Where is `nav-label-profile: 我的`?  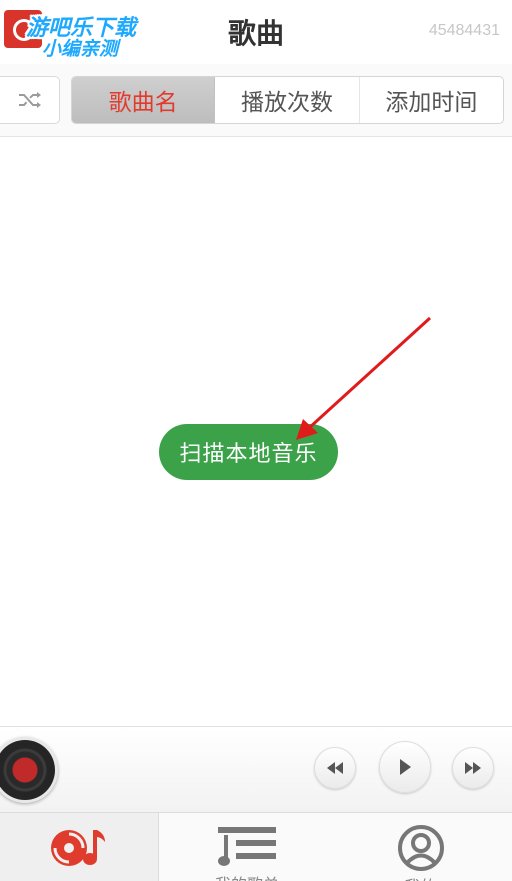
nav-label-profile: 我的 is located at coordinates (420, 877).